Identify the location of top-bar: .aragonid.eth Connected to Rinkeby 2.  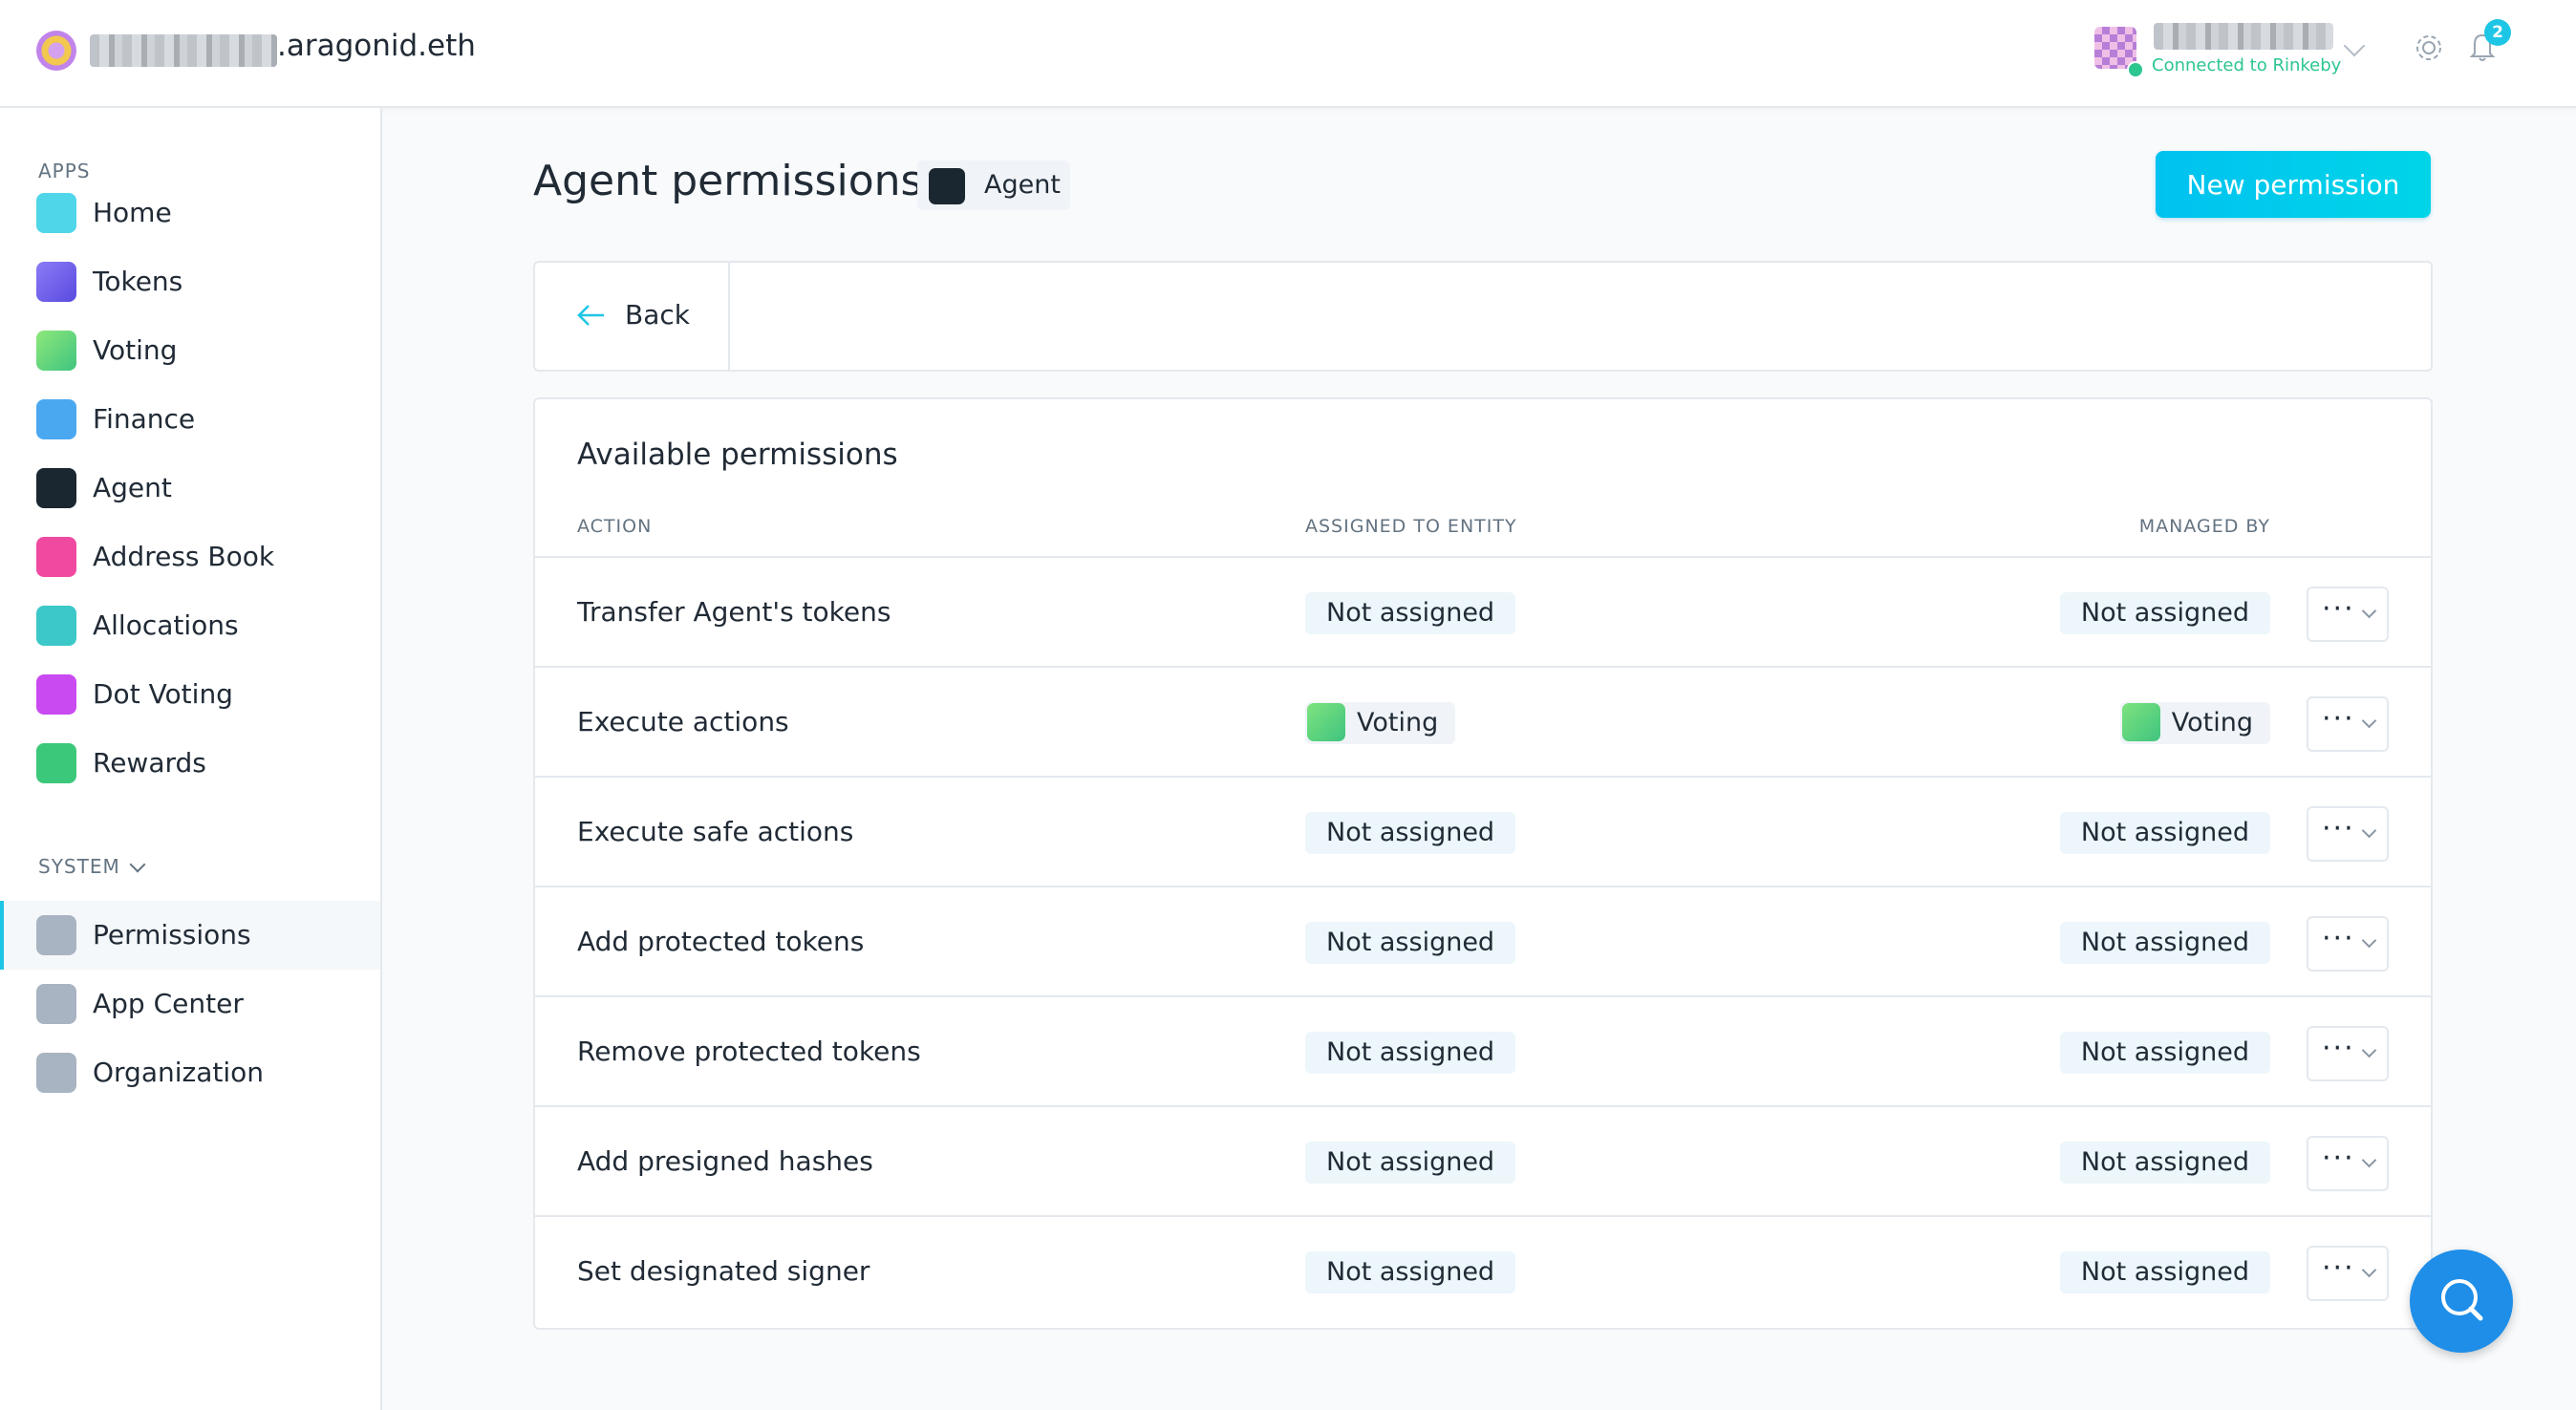
(1288, 54).